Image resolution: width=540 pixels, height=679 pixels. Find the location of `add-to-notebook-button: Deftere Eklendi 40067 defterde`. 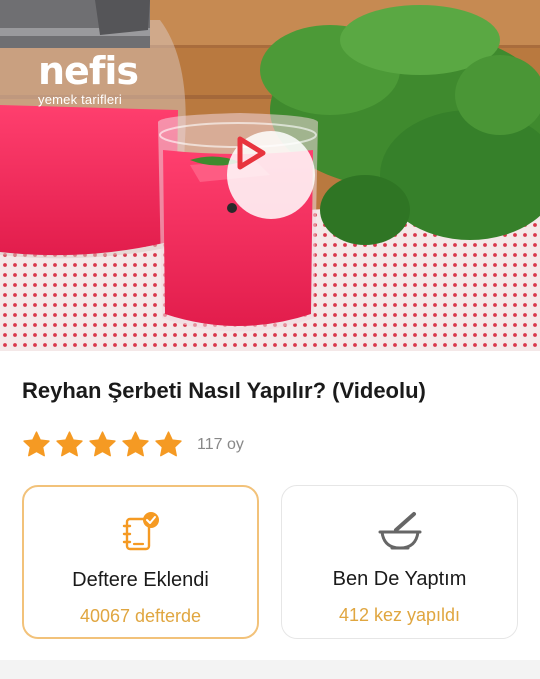

add-to-notebook-button: Deftere Eklendi 40067 defterde is located at coordinates (140, 562).